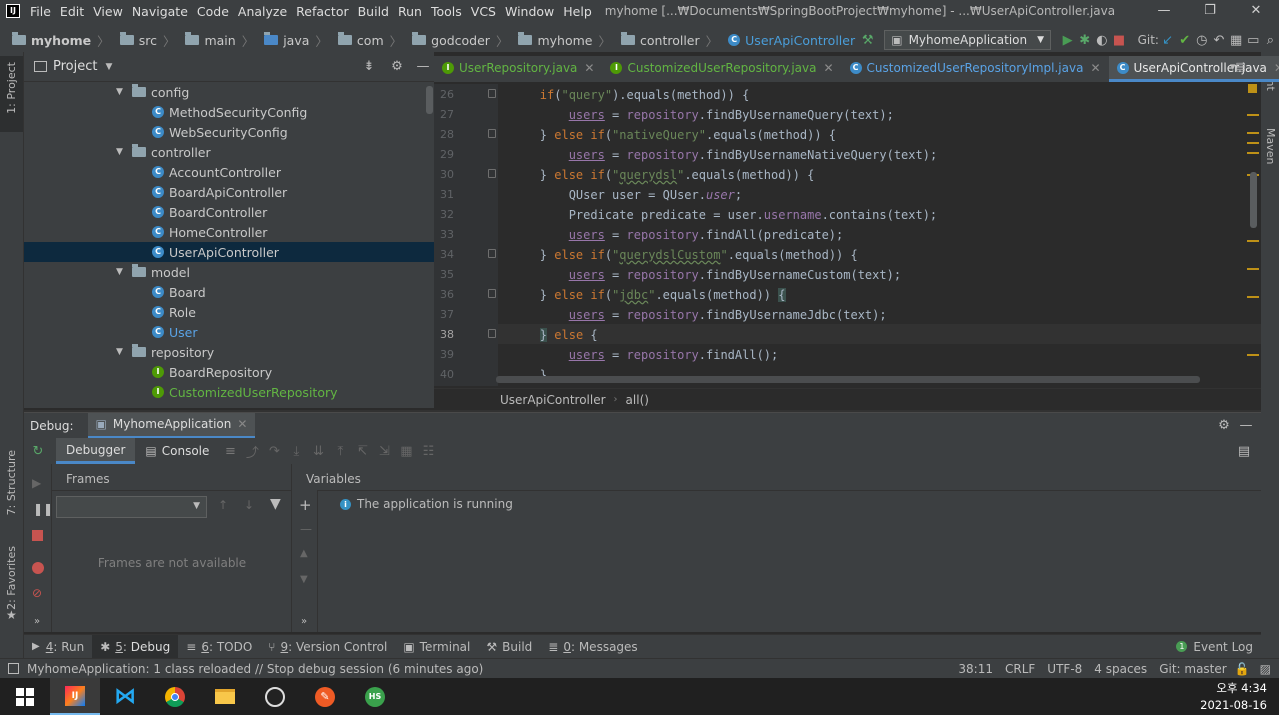  What do you see at coordinates (135, 646) in the screenshot?
I see `tool-debug: ✱ 5: Debug` at bounding box center [135, 646].